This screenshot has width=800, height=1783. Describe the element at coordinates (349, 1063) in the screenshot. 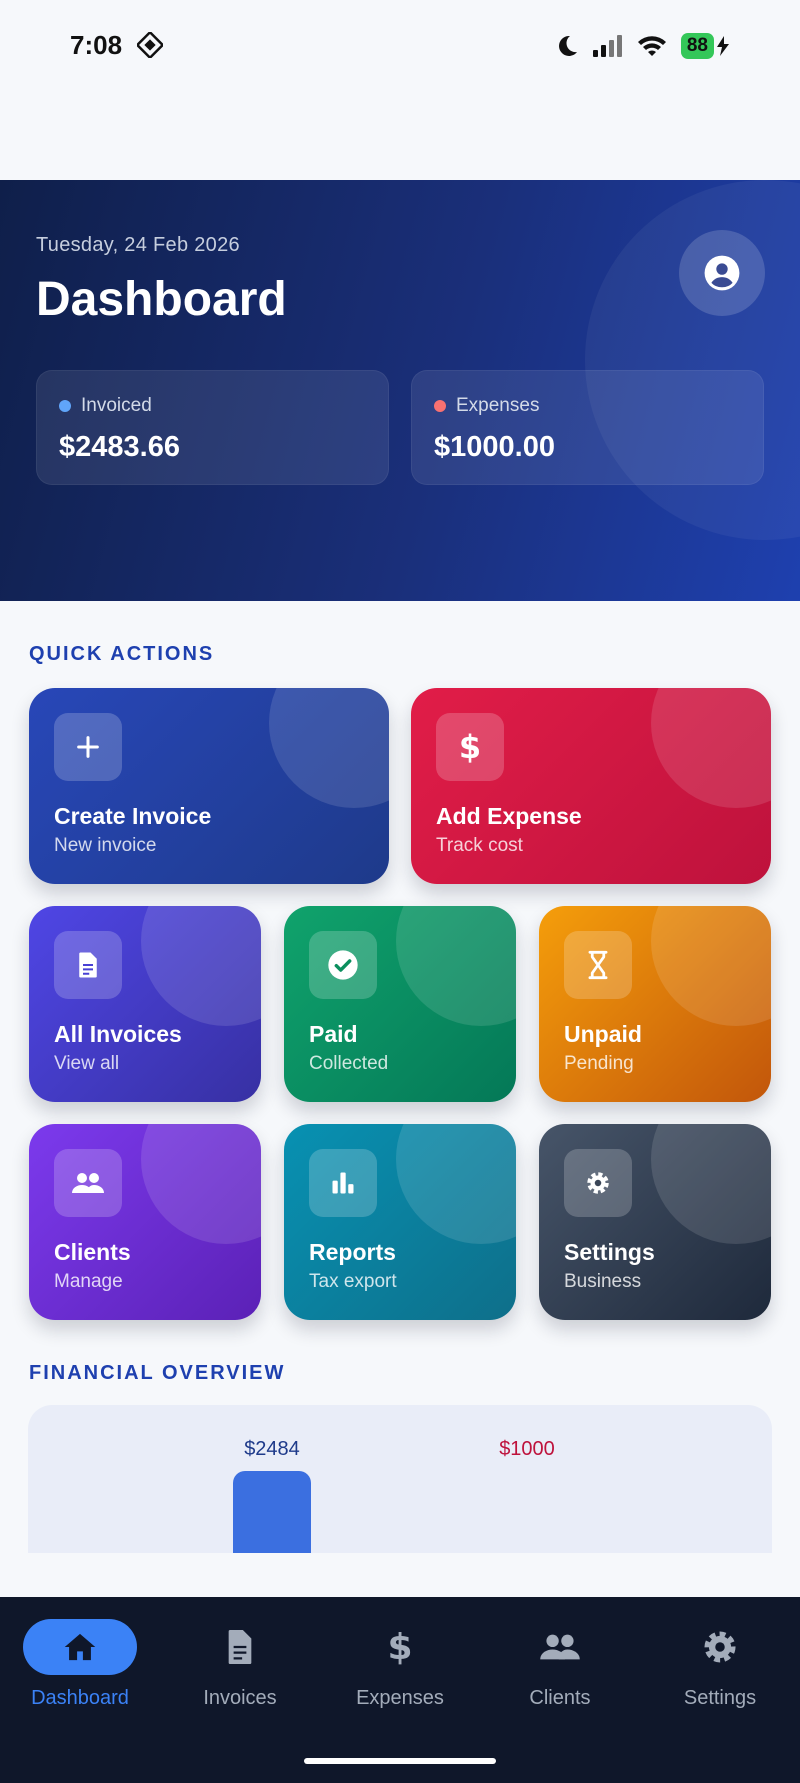

I see `tile-subtitle: Collected` at that location.